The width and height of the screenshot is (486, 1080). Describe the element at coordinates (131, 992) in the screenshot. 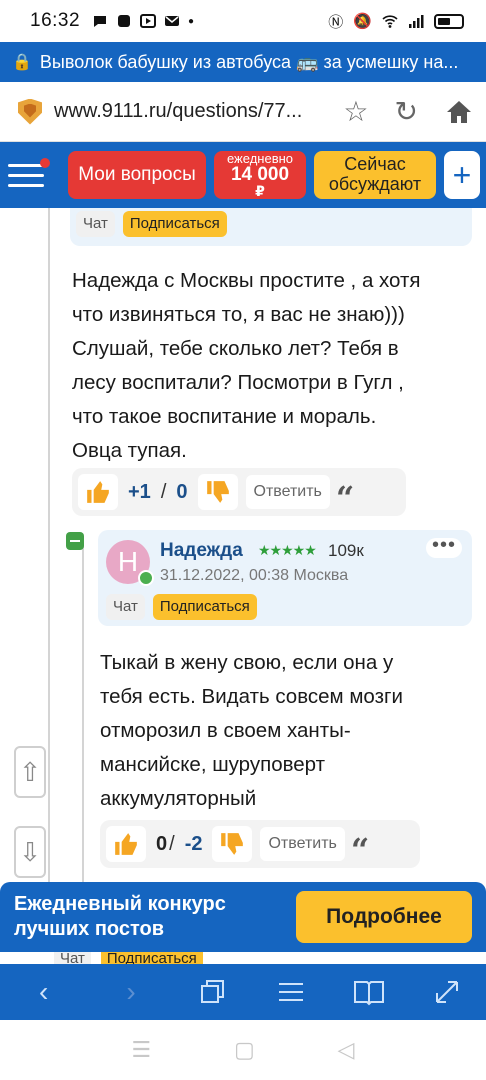

I see `forward-icon: ›` at that location.